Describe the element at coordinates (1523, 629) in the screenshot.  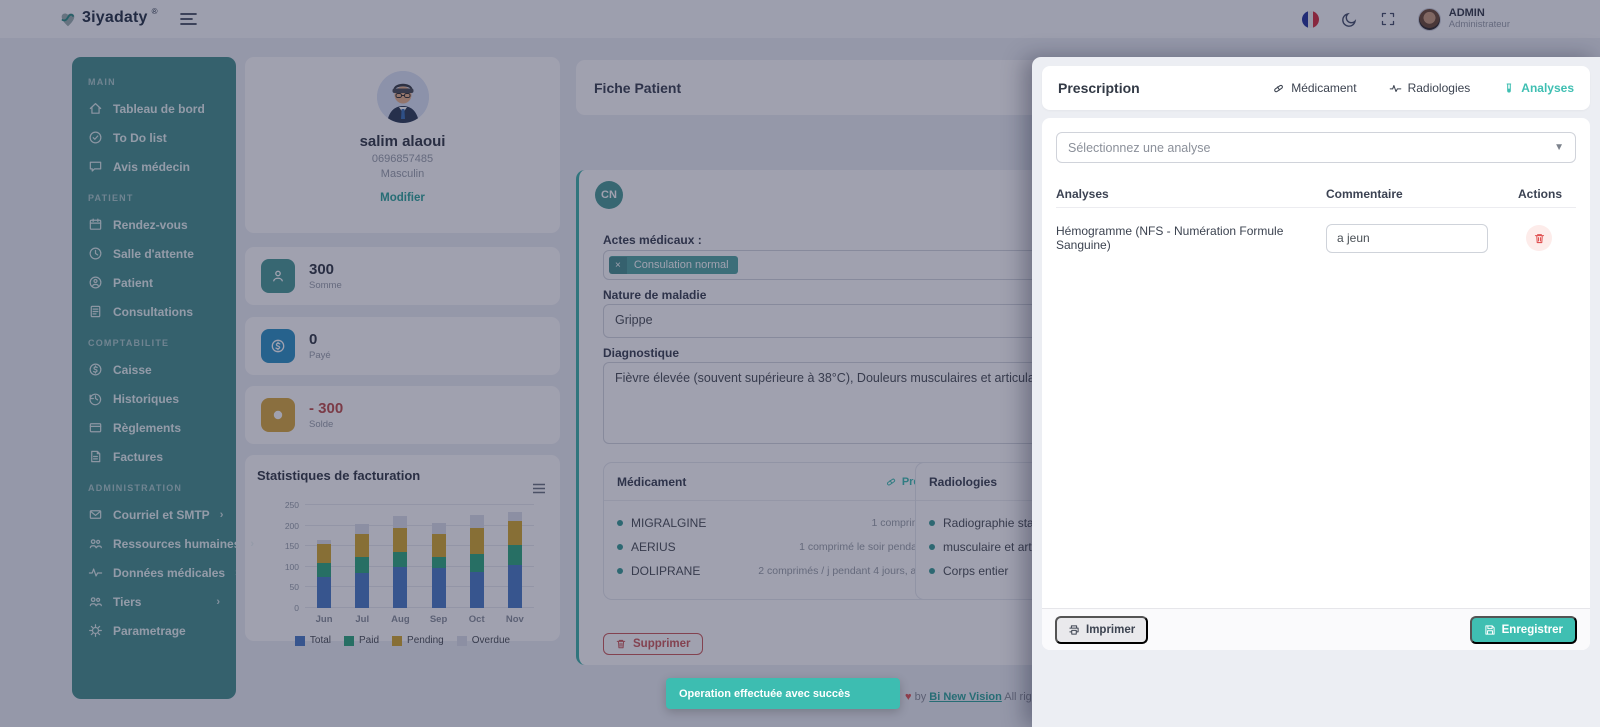
I see `enregistrer-button: Enregistrer` at that location.